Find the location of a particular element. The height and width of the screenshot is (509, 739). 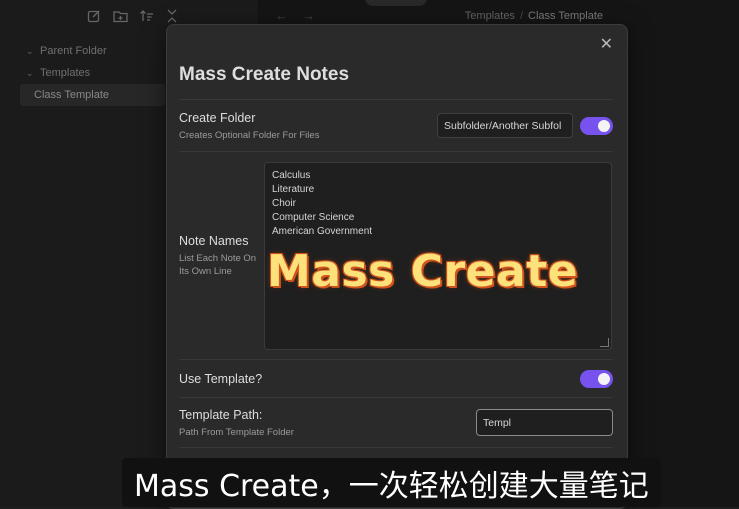

video-subtitle: Mass Create，一次轻松创建大量笔记 is located at coordinates (391, 482).